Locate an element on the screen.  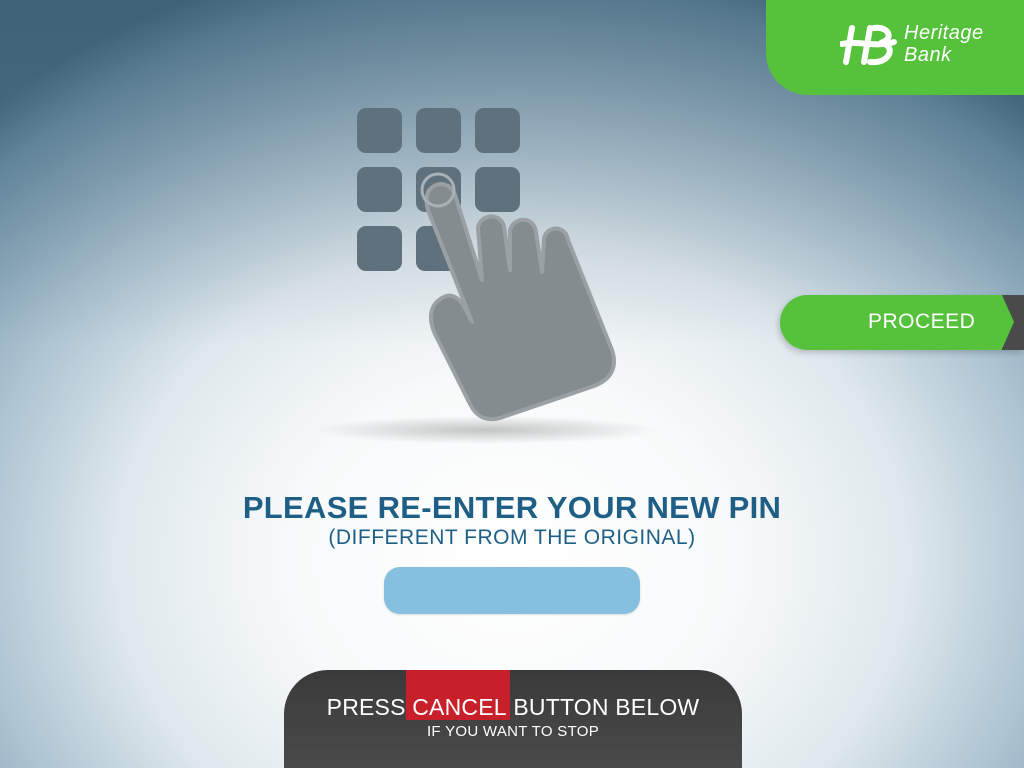
proceed-arrow-tip is located at coordinates (1008, 322).